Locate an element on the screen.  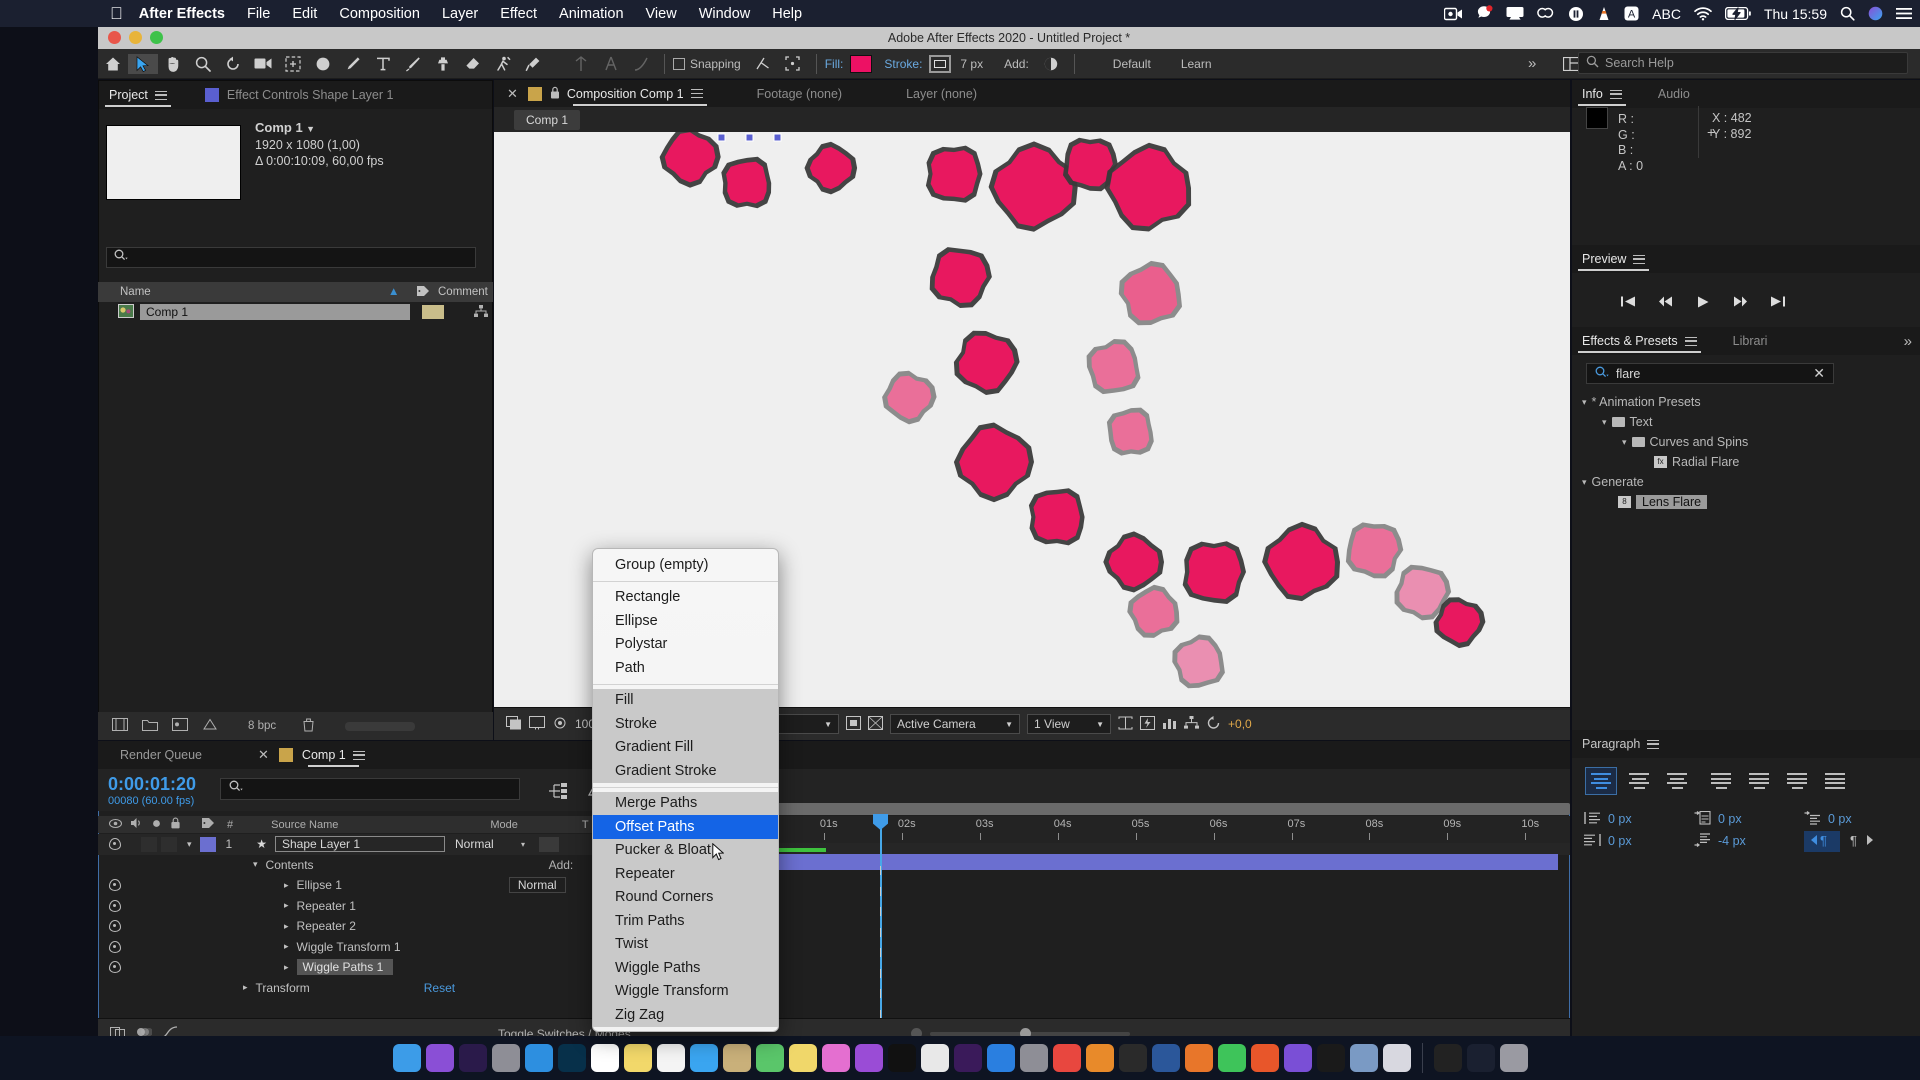
reset-exposure-icon is located at coordinates (1213, 724).